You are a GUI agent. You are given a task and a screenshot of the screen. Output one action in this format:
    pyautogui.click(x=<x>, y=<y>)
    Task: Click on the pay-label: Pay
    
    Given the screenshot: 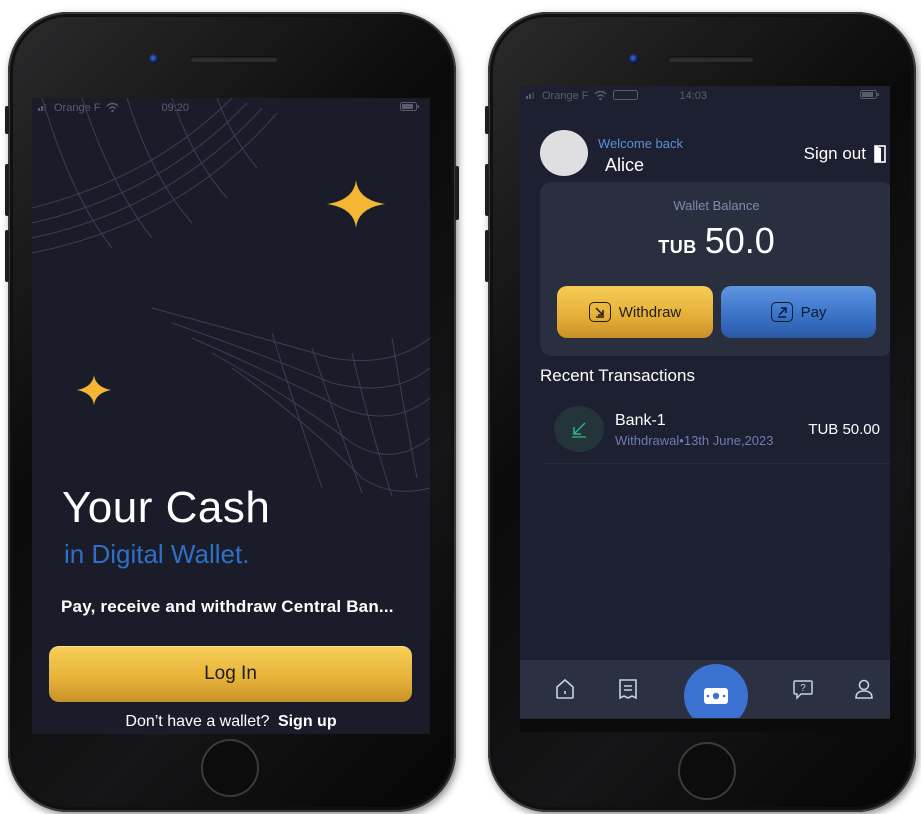 What is the action you would take?
    pyautogui.click(x=813, y=312)
    